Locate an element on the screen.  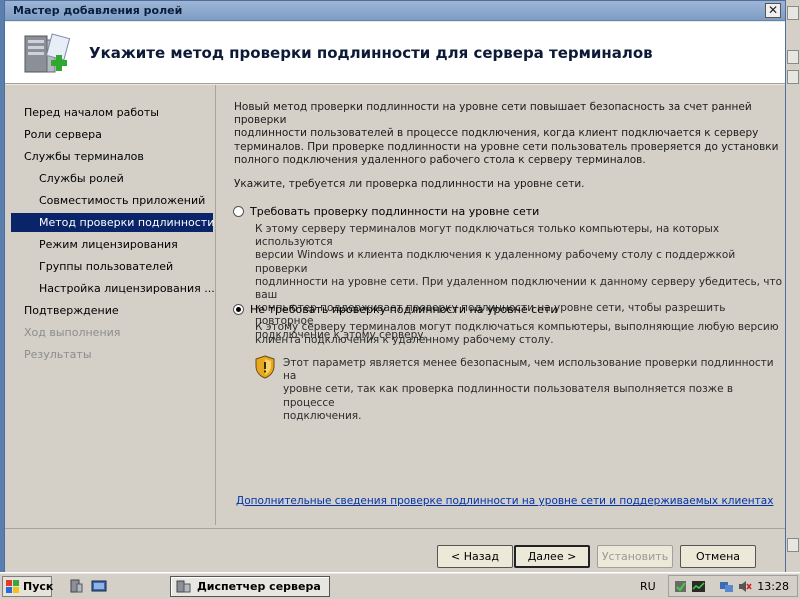
background-window-edge is located at coordinates (792, 286).